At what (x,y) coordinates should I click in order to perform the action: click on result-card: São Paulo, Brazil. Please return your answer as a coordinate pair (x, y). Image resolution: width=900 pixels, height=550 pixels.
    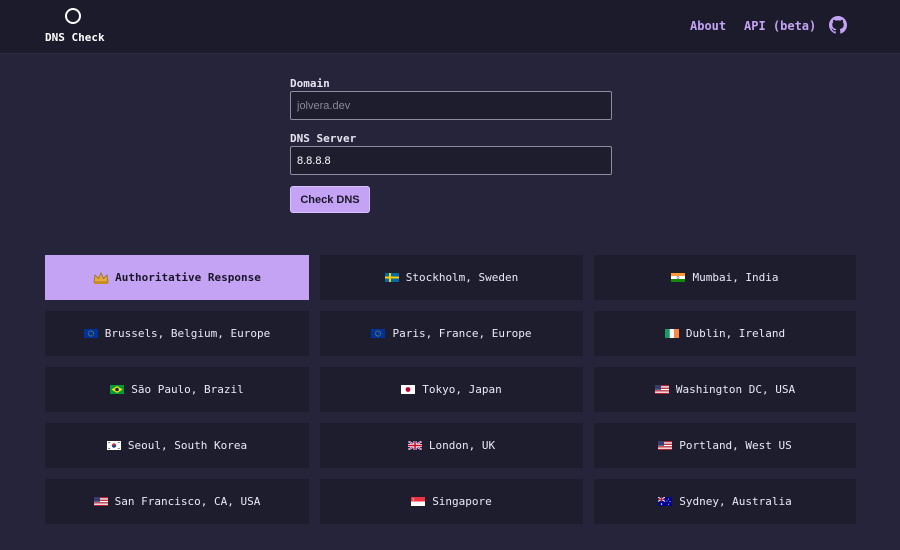
    Looking at the image, I should click on (177, 389).